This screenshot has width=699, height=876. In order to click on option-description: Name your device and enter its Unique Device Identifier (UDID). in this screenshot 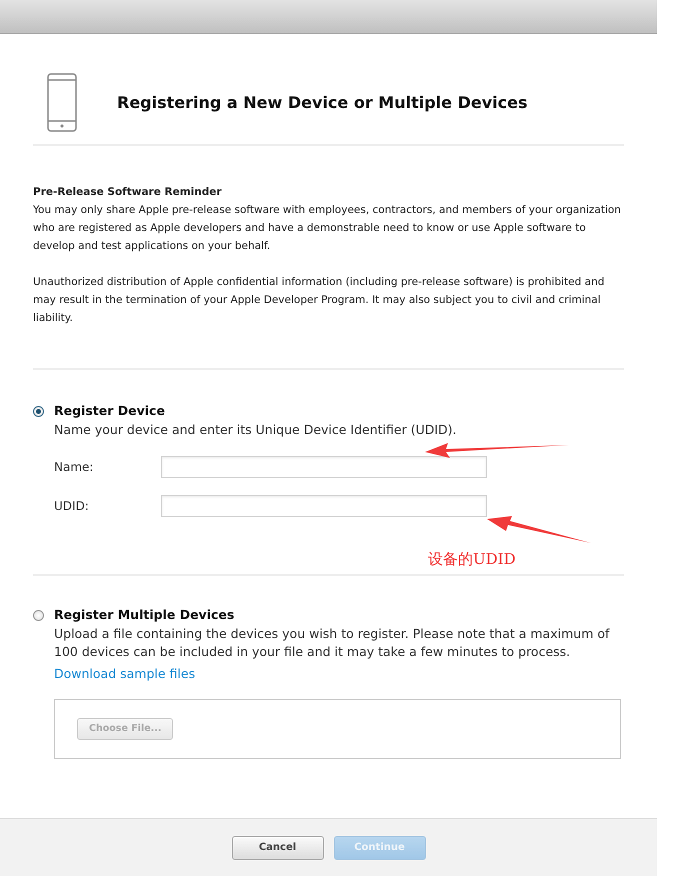, I will do `click(256, 429)`.